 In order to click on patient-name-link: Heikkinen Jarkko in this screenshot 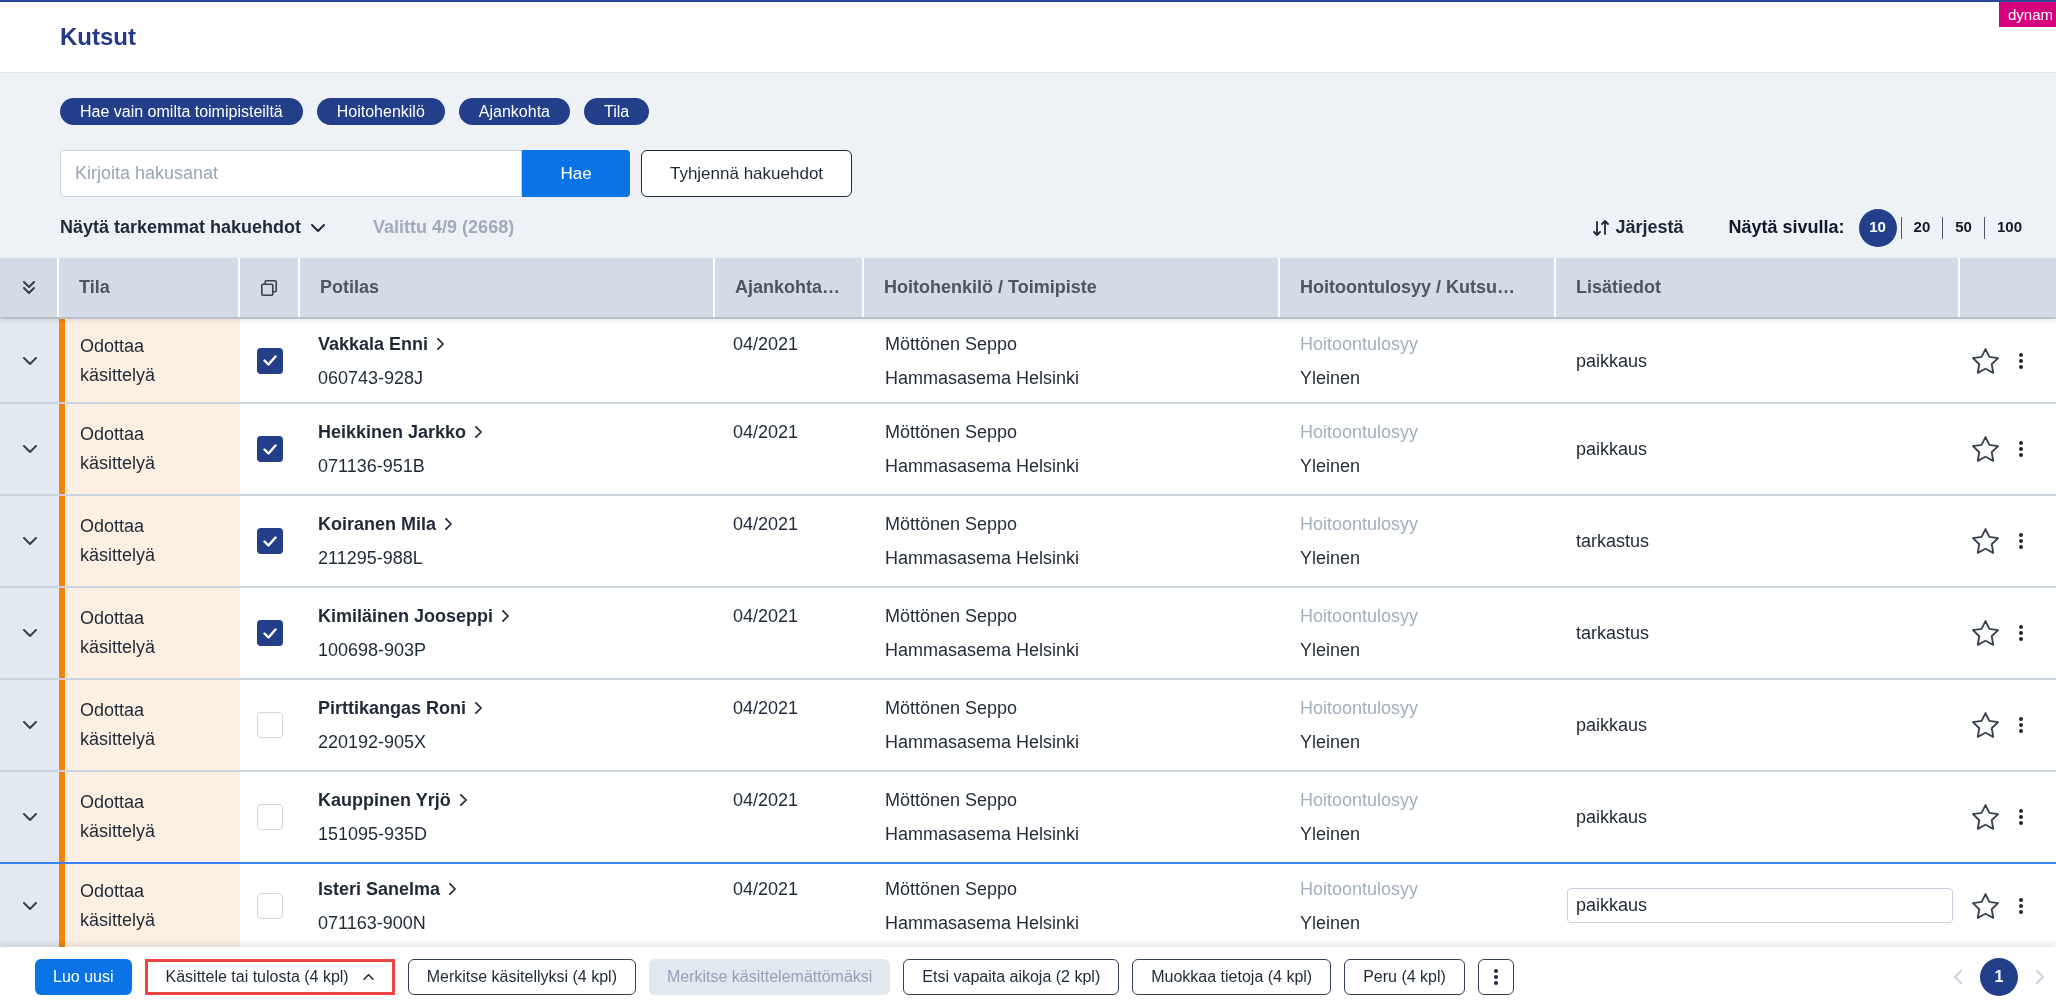, I will do `click(400, 432)`.